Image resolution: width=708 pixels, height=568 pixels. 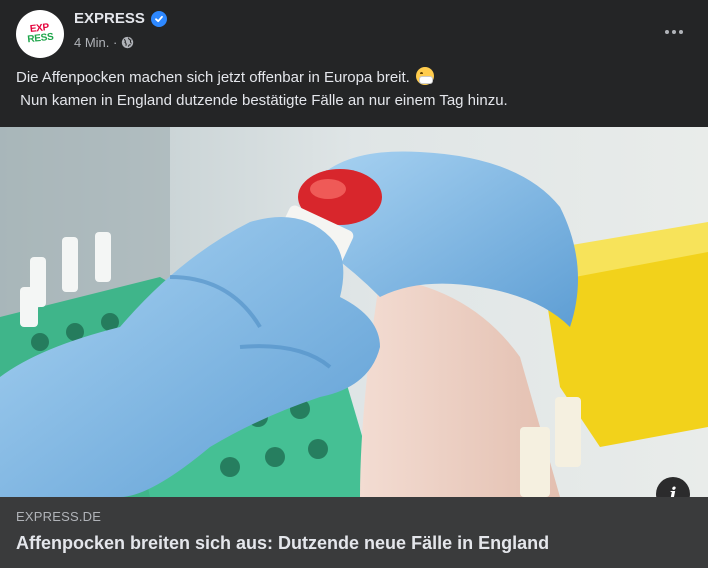 I want to click on page-name: EXPRESS, so click(x=109, y=18).